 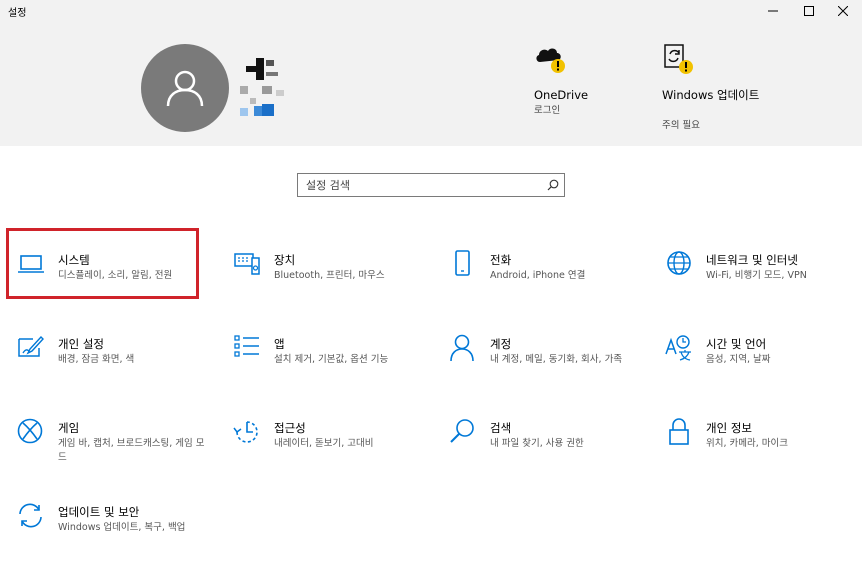 I want to click on item-description: 내 파일 찾기, 사용 권한, so click(x=537, y=443).